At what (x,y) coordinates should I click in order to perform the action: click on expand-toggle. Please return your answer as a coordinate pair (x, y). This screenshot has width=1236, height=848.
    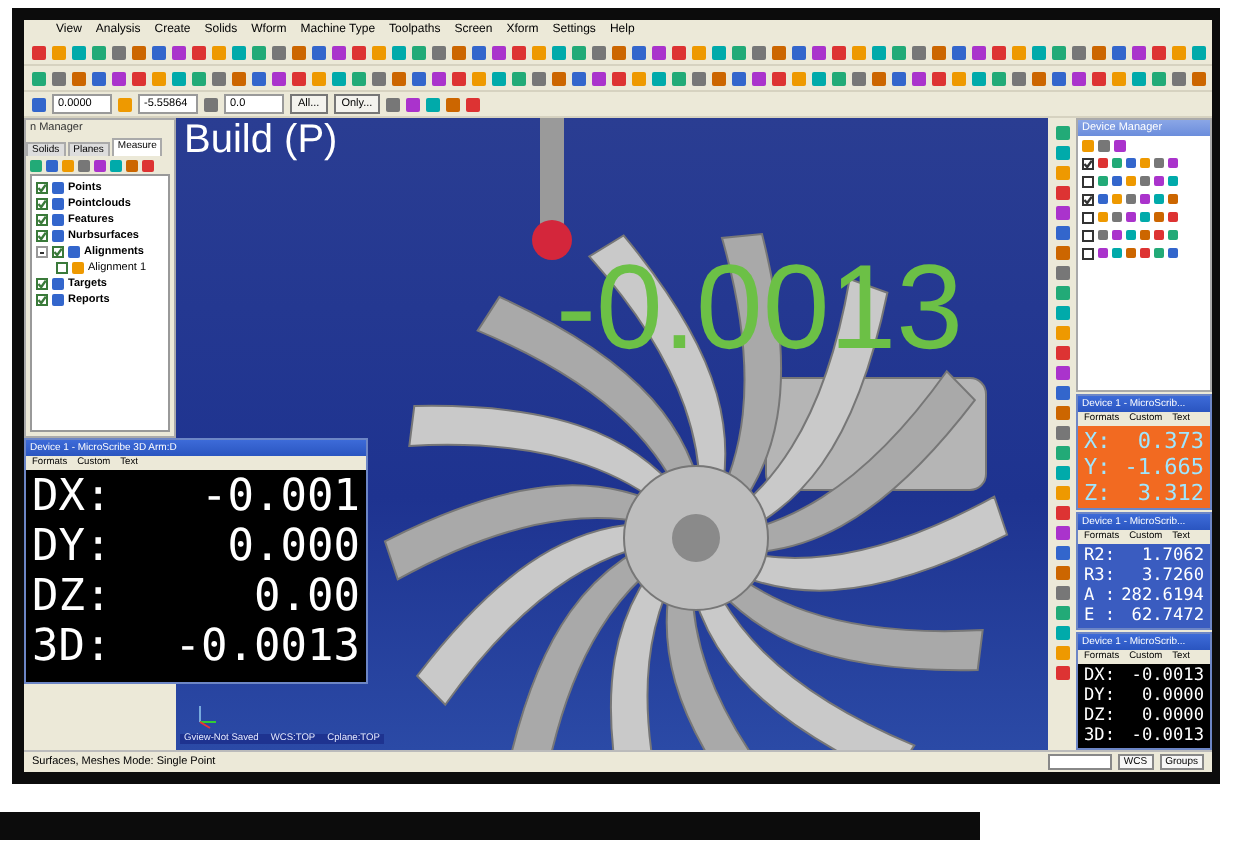
    Looking at the image, I should click on (42, 252).